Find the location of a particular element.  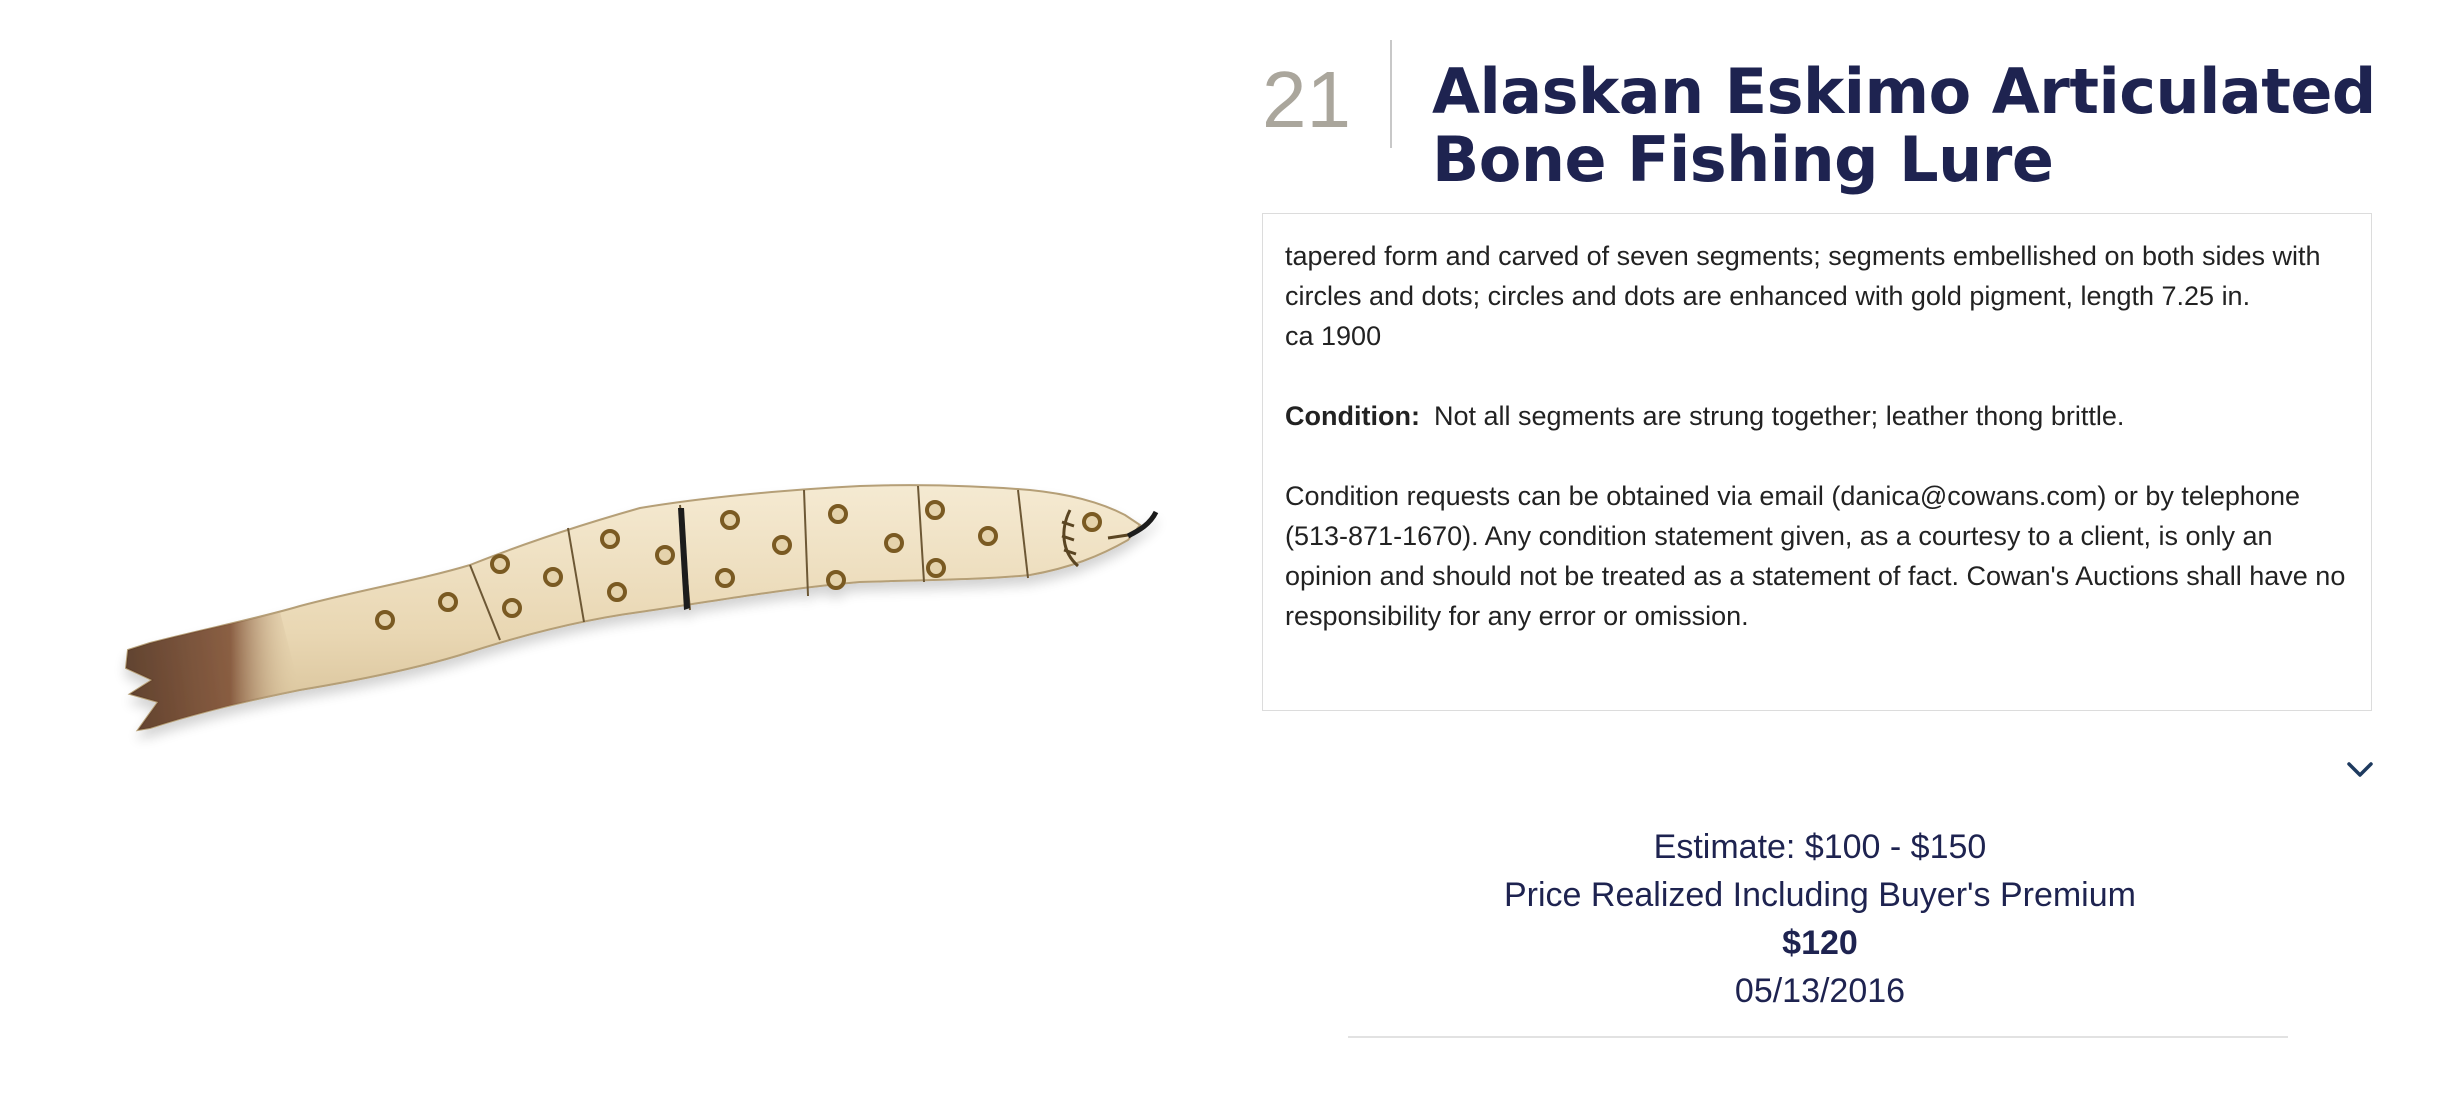

header-divider is located at coordinates (1391, 94).